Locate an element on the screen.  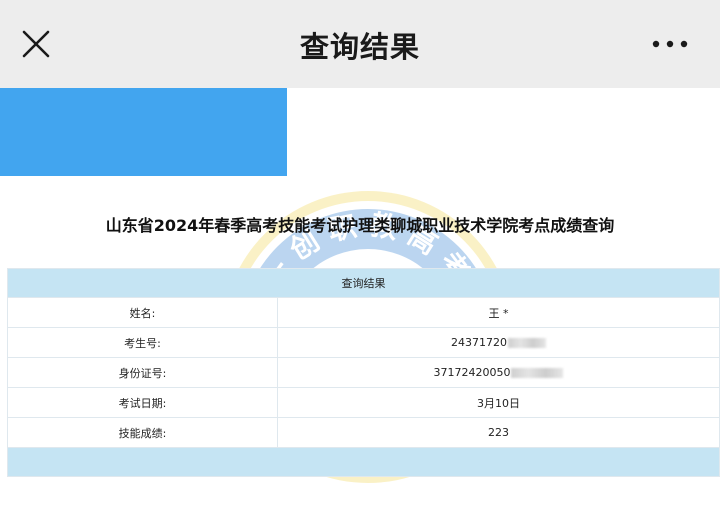
row-label: 技能成绩: is located at coordinates (142, 432).